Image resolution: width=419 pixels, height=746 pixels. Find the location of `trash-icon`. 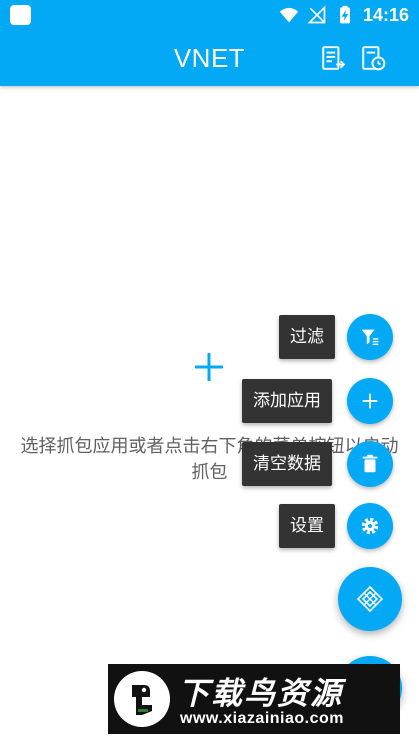

trash-icon is located at coordinates (370, 463).